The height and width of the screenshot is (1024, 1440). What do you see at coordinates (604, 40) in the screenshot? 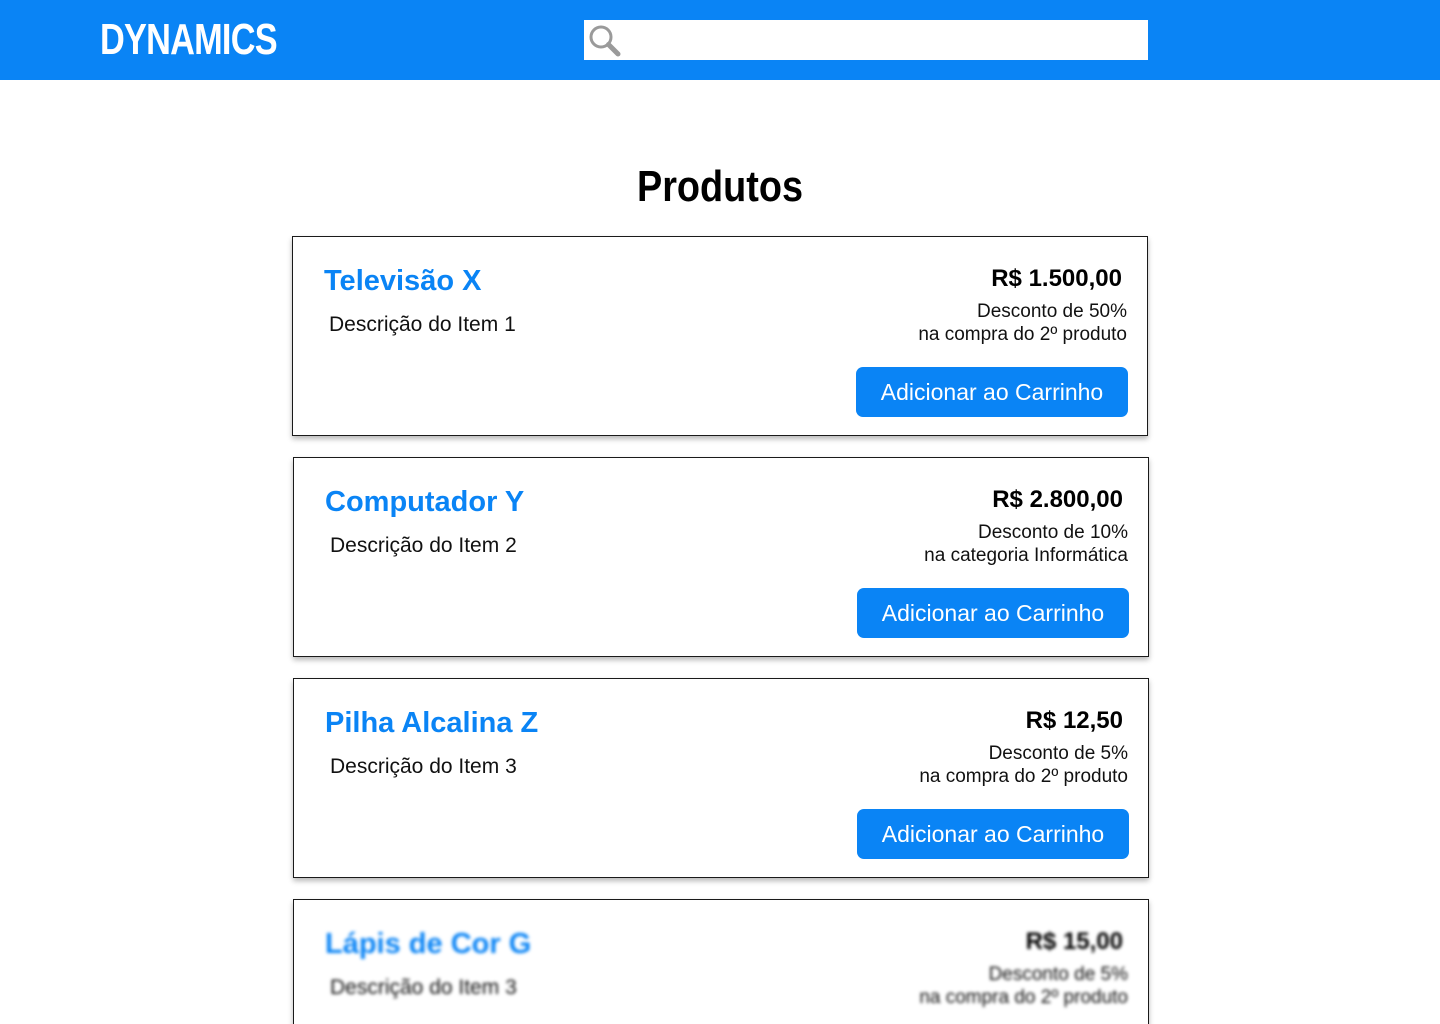
I see `search-icon` at bounding box center [604, 40].